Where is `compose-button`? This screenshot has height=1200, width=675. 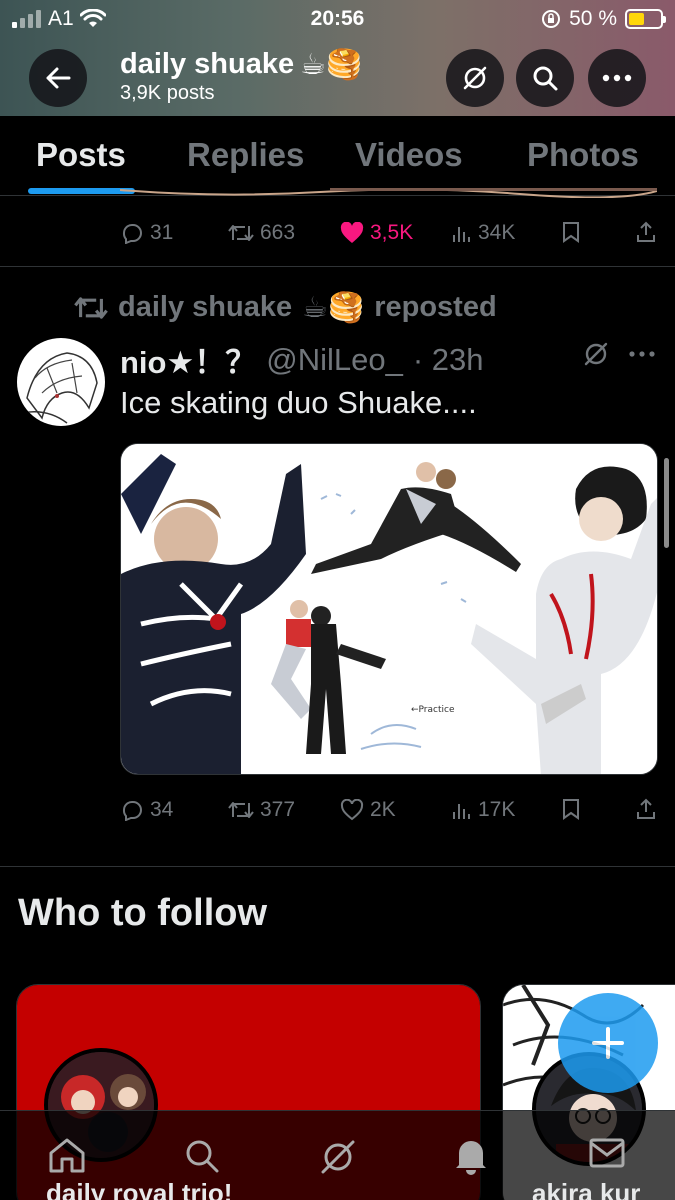
compose-button is located at coordinates (608, 1043).